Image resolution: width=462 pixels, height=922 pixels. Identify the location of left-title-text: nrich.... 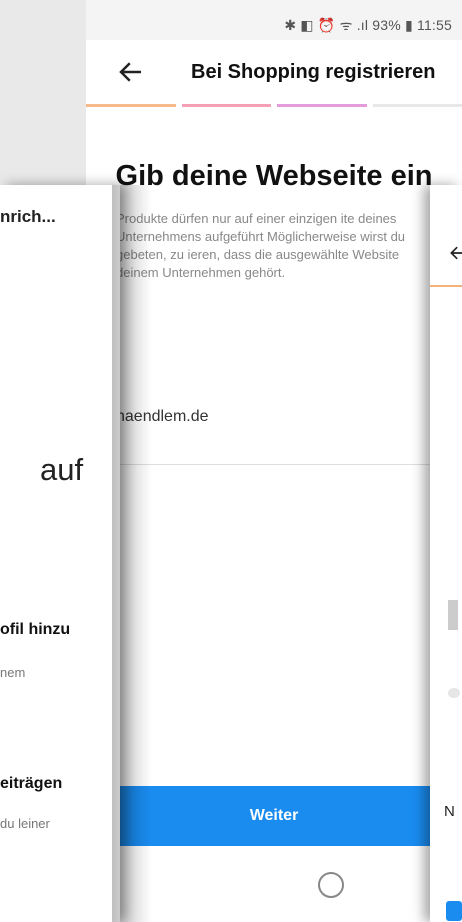
(28, 216).